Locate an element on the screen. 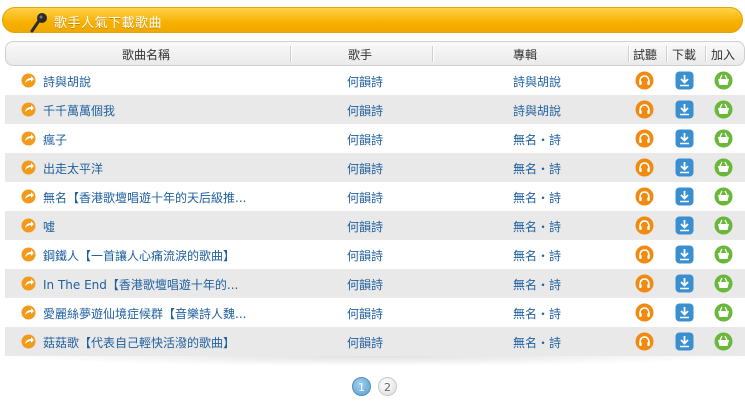 The width and height of the screenshot is (745, 407). page-2-button: 2 is located at coordinates (387, 386).